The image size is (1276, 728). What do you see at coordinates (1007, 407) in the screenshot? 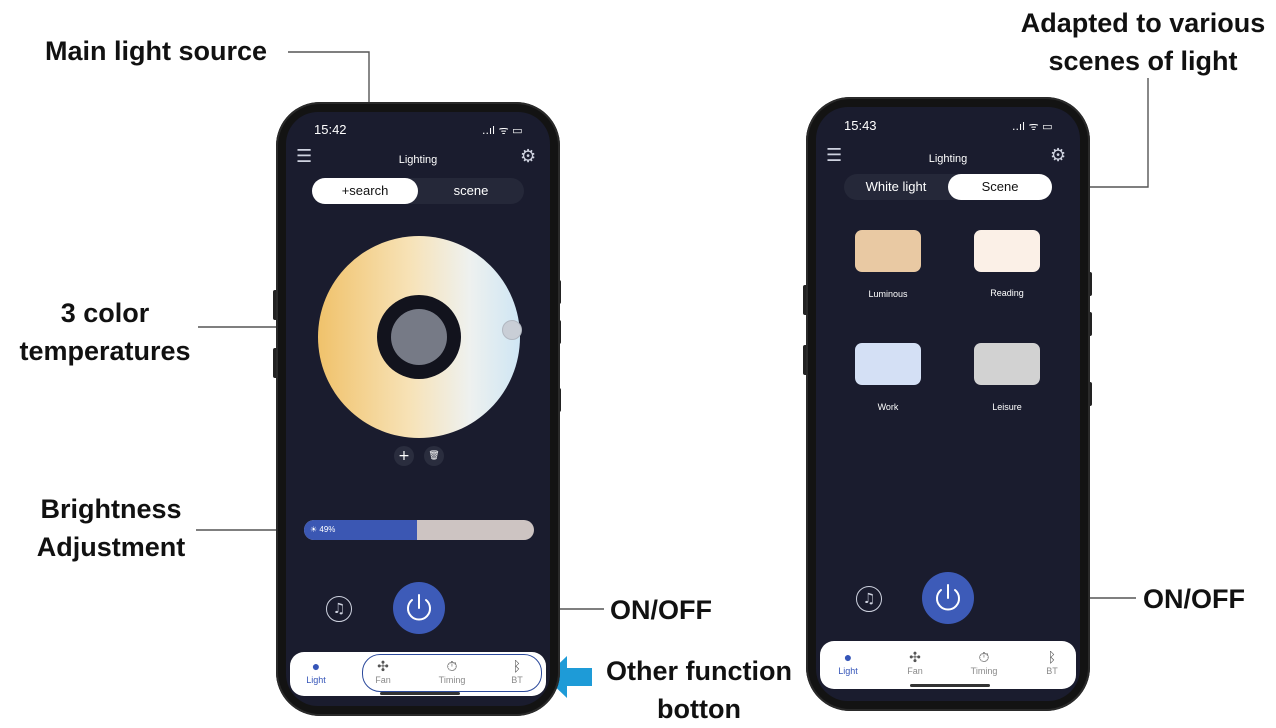
I see `scene-label-leisure: Leisure` at bounding box center [1007, 407].